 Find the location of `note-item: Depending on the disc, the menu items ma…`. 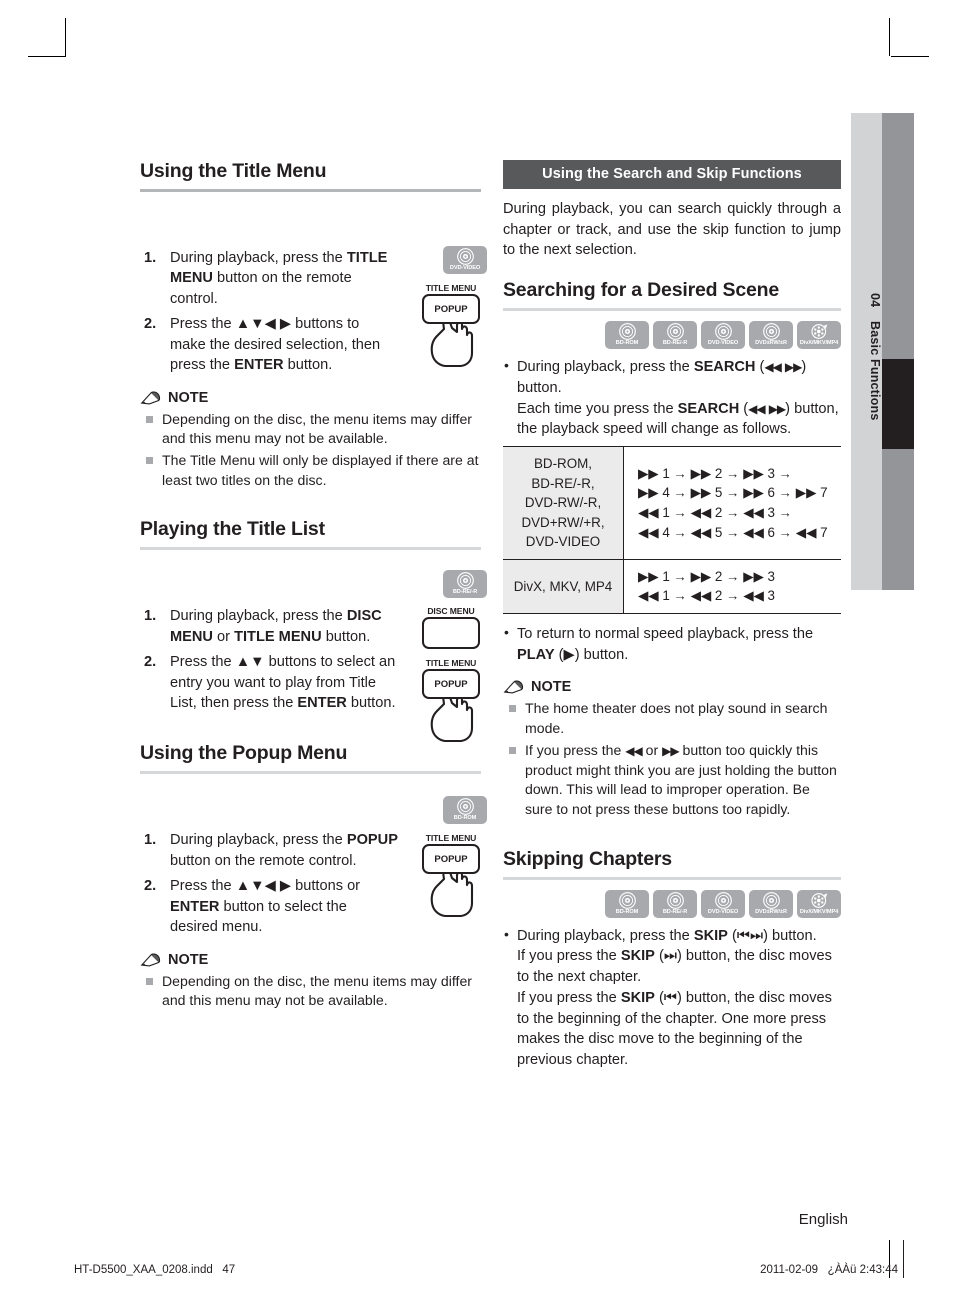

note-item: Depending on the disc, the menu items ma… is located at coordinates (310, 991).